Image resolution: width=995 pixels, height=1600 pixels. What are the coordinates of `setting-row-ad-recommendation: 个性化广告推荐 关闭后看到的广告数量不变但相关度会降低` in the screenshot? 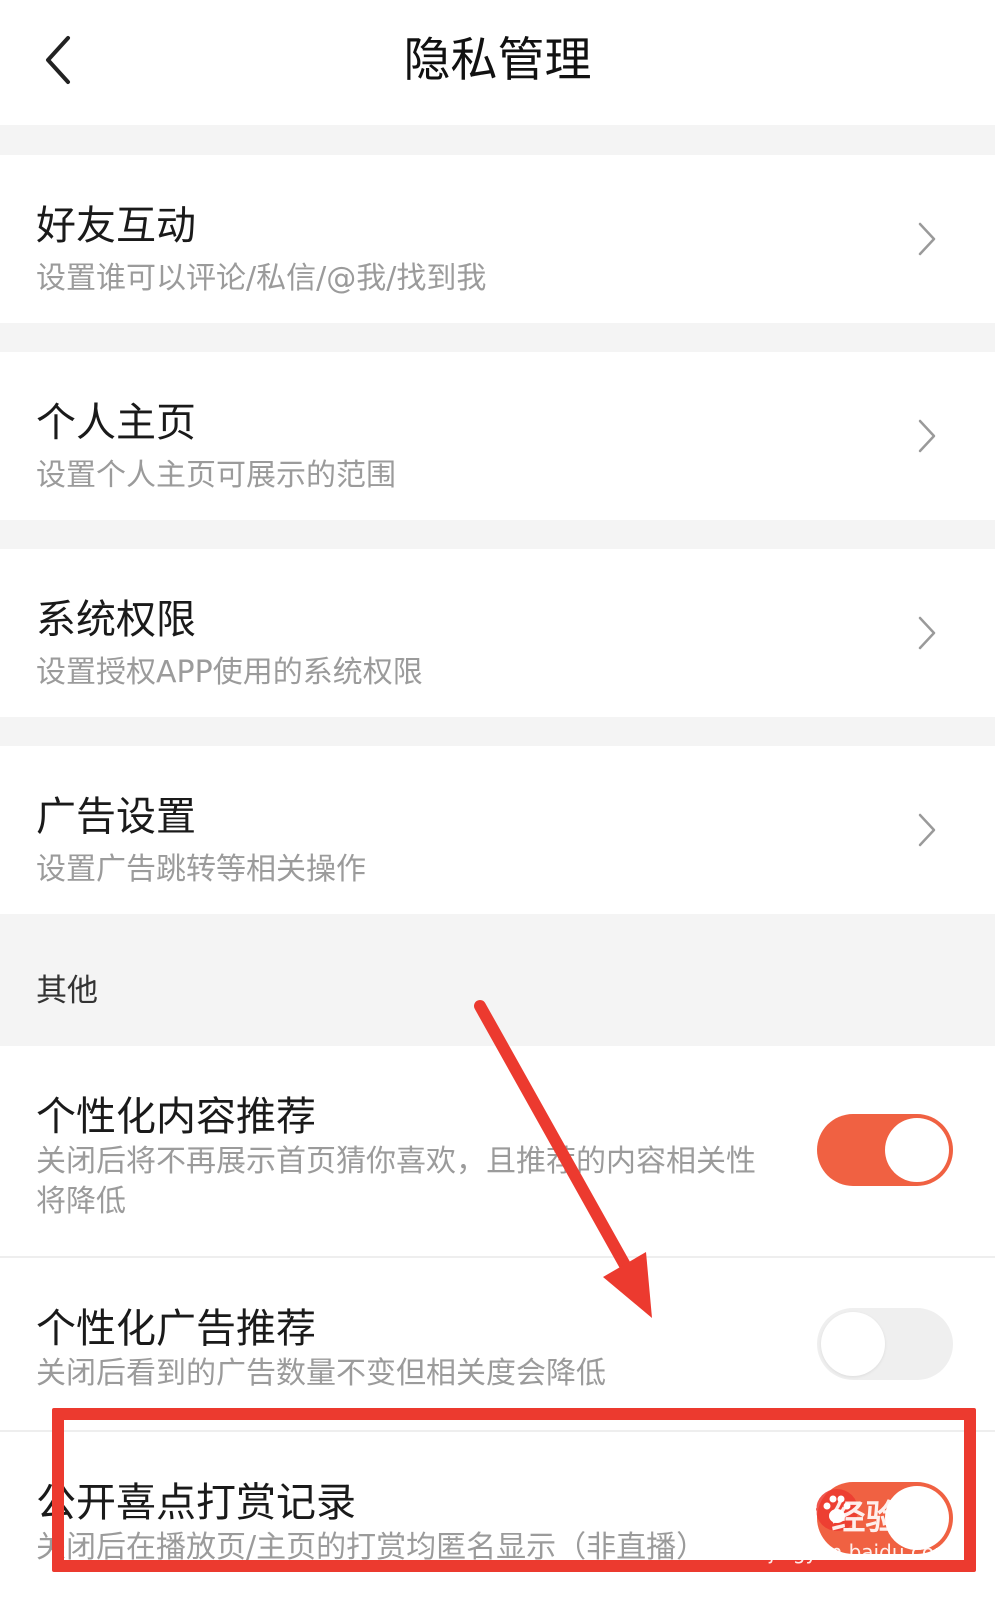 It's located at (497, 1344).